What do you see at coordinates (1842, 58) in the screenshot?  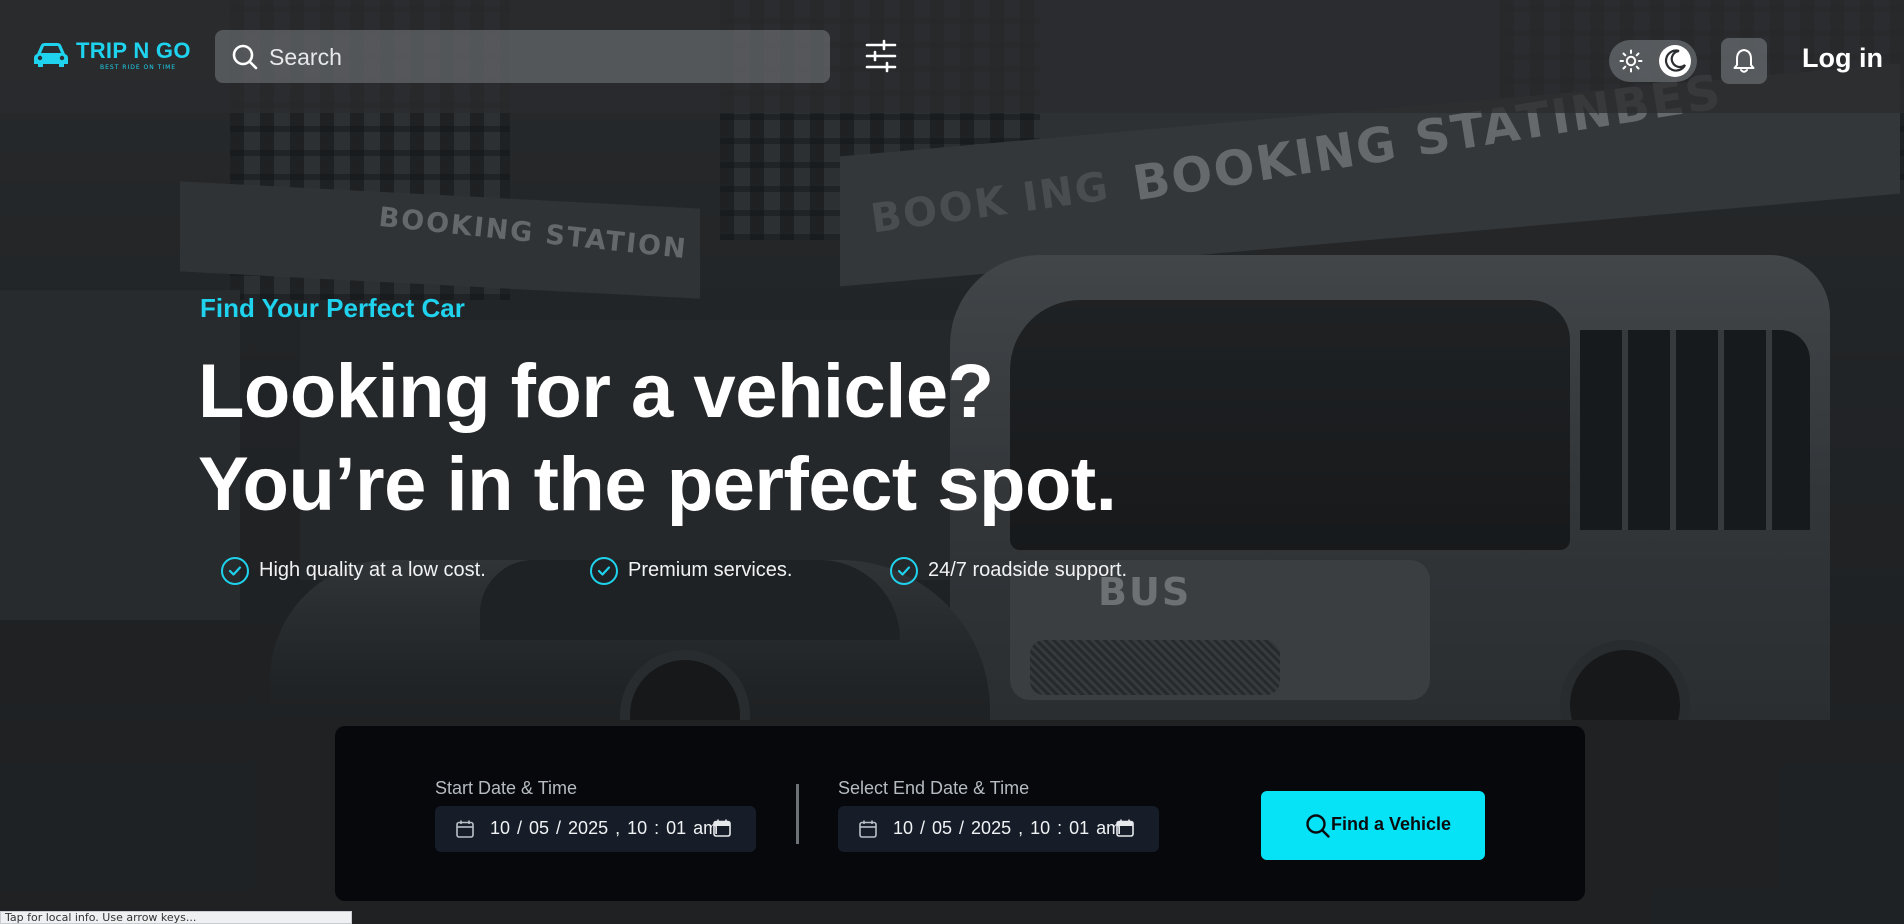 I see `login-link: Log in` at bounding box center [1842, 58].